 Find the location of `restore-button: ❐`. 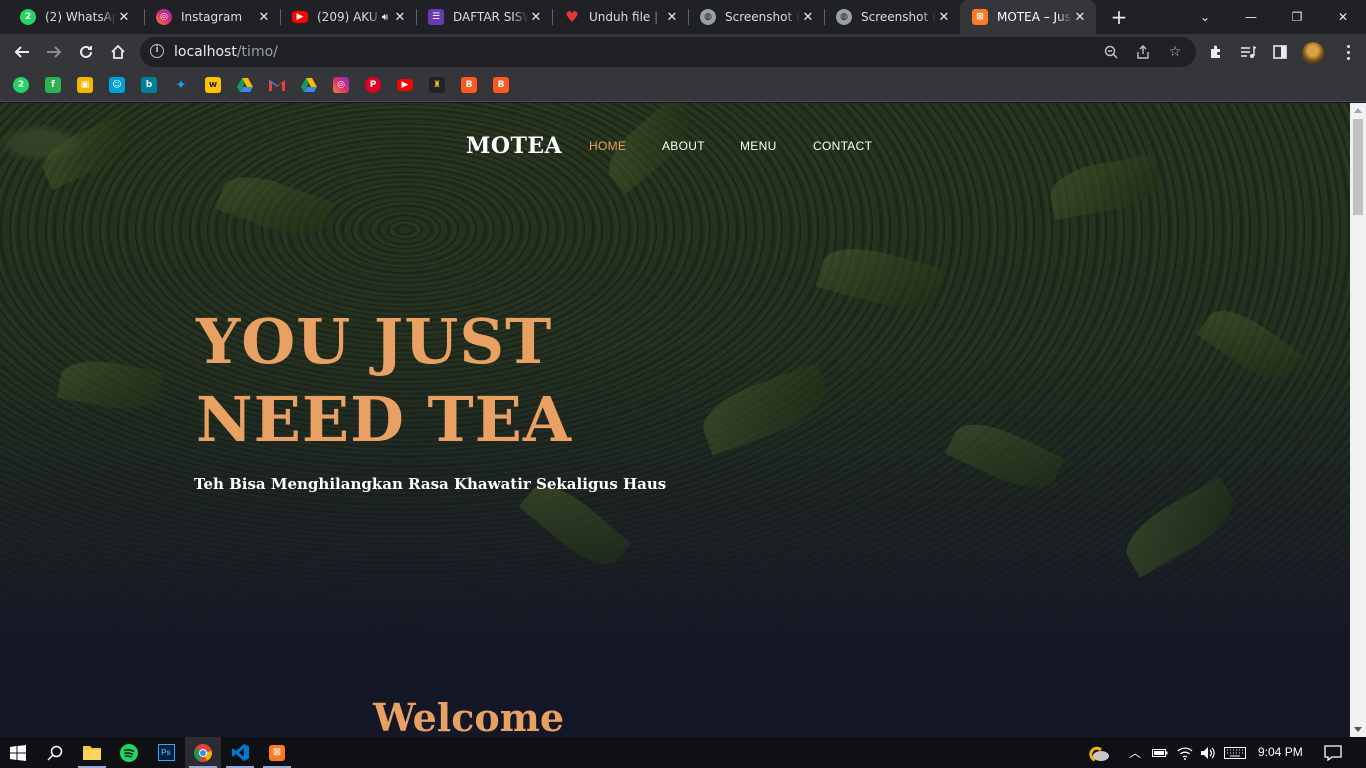

restore-button: ❐ is located at coordinates (1297, 17).